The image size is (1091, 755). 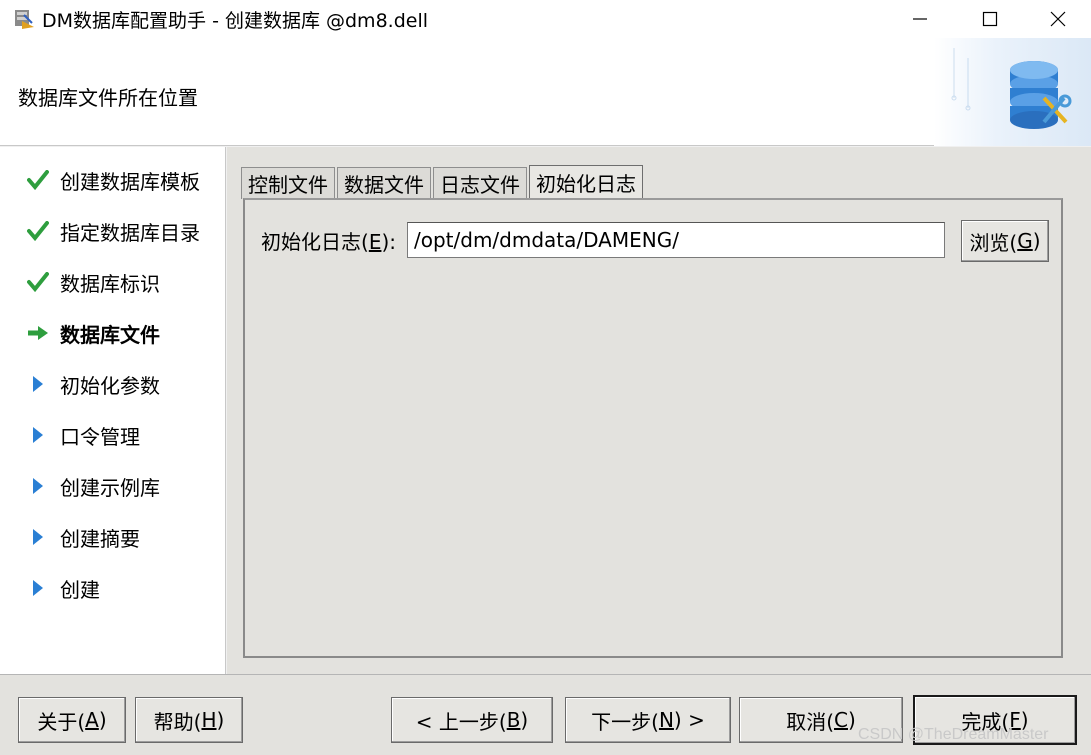 I want to click on about-button: 关于(A), so click(x=72, y=720).